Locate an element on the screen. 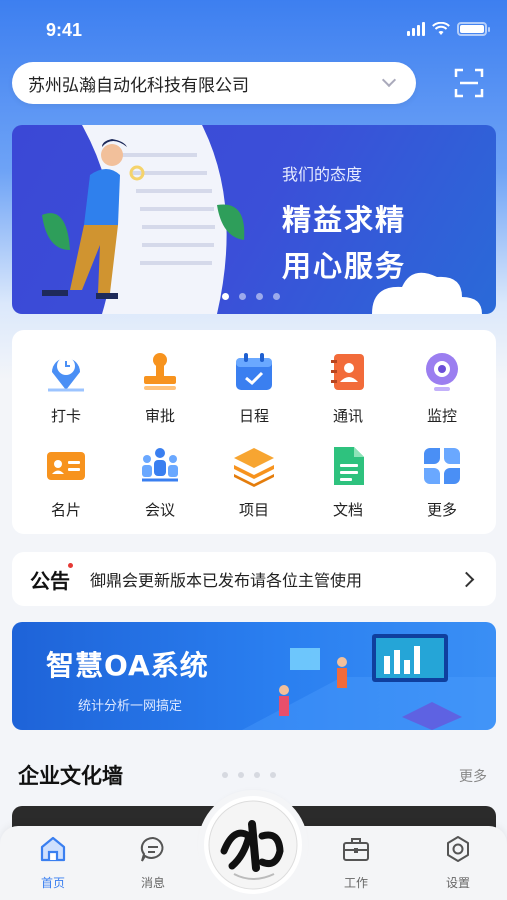 The height and width of the screenshot is (900, 507). app-label: 日程 is located at coordinates (253, 416).